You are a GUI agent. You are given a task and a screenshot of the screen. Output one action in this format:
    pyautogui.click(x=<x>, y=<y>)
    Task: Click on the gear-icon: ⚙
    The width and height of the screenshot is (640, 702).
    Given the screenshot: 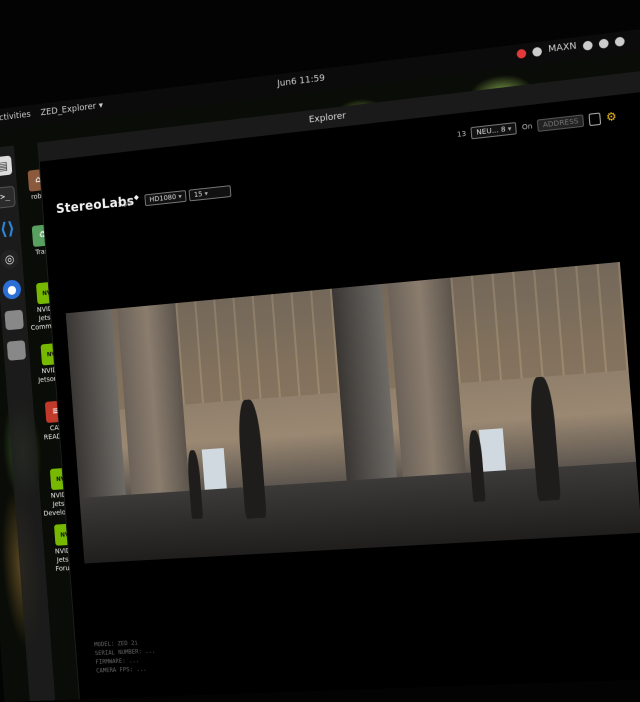 What is the action you would take?
    pyautogui.click(x=612, y=117)
    